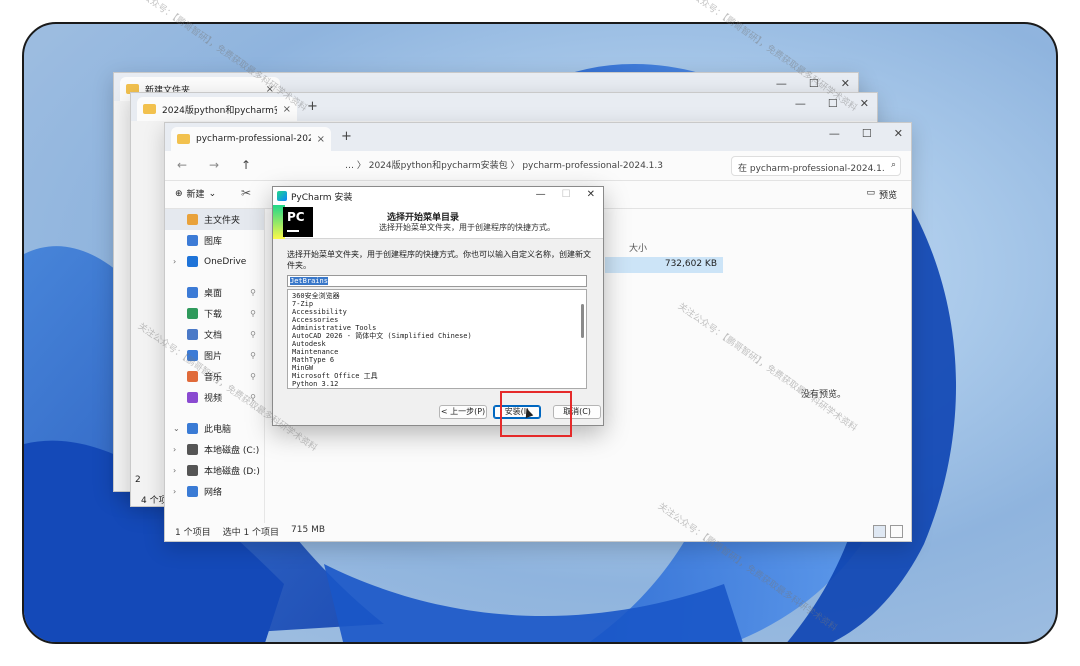 The image size is (1080, 666). I want to click on sidebar-item: 视频 ⚲, so click(214, 397).